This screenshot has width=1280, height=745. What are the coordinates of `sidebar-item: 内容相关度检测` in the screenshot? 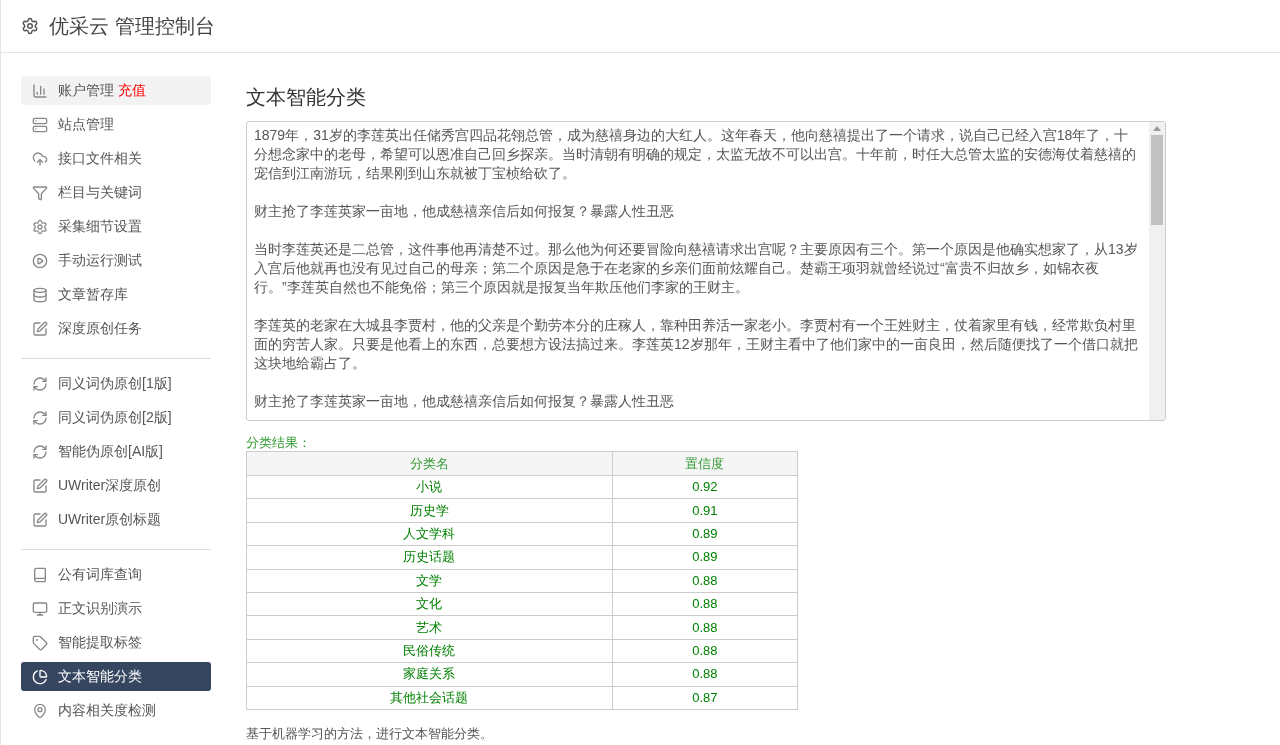 It's located at (116, 710).